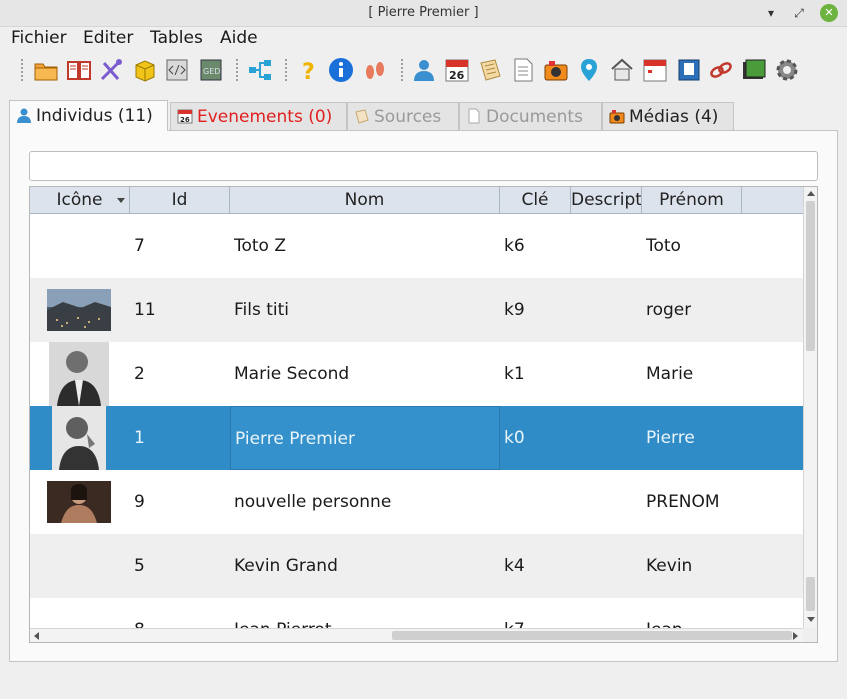 The width and height of the screenshot is (847, 699). Describe the element at coordinates (79, 502) in the screenshot. I see `woman-photo-thumbnail` at that location.